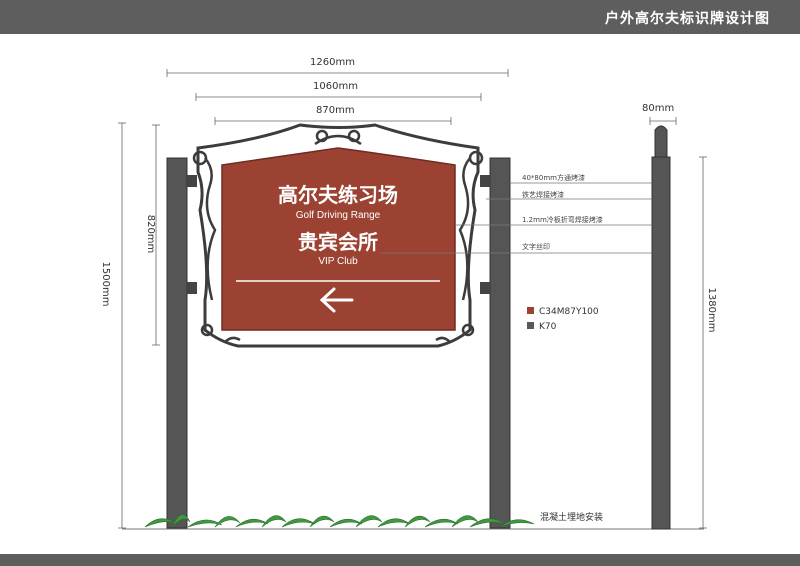  I want to click on install-note: 混凝土埋地安装, so click(571, 517).